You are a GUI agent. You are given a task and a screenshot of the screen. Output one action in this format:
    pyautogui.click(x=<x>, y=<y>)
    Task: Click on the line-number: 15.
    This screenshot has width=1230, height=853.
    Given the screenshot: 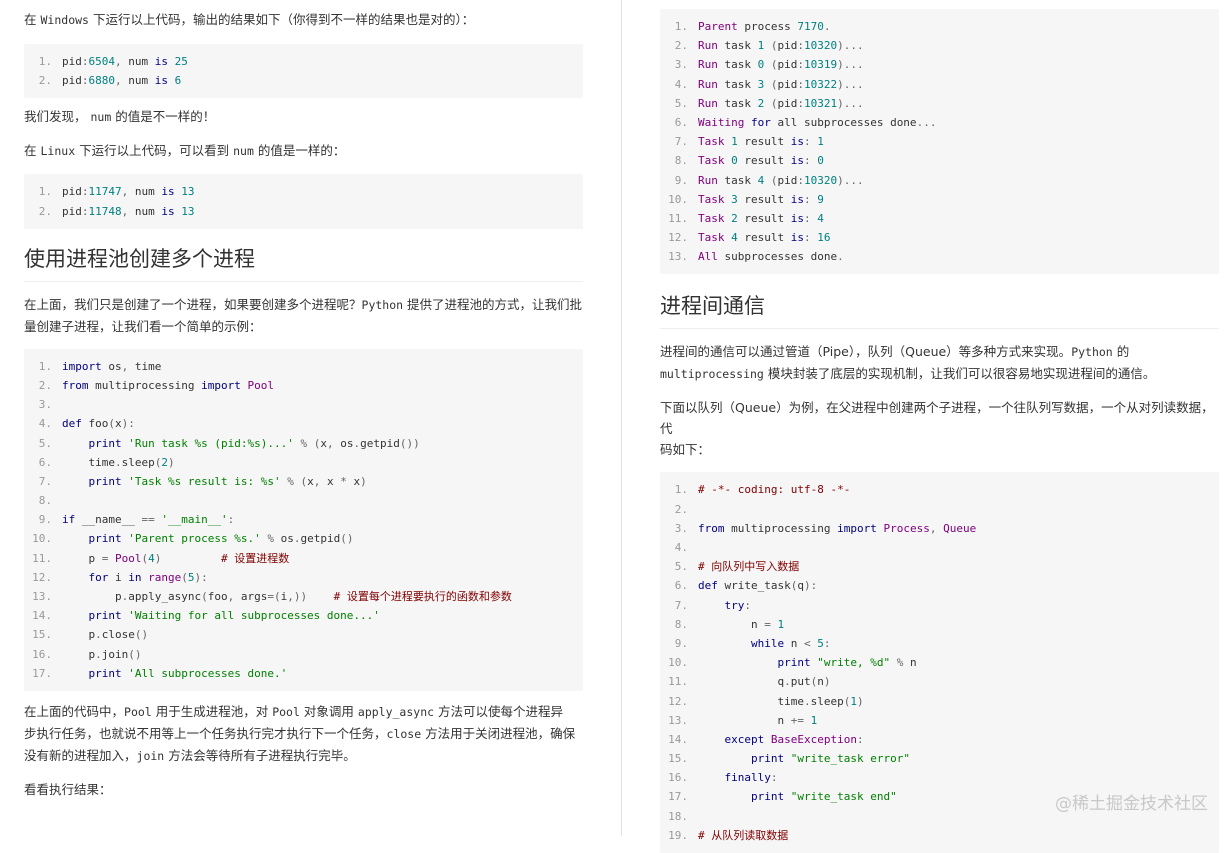 What is the action you would take?
    pyautogui.click(x=678, y=759)
    